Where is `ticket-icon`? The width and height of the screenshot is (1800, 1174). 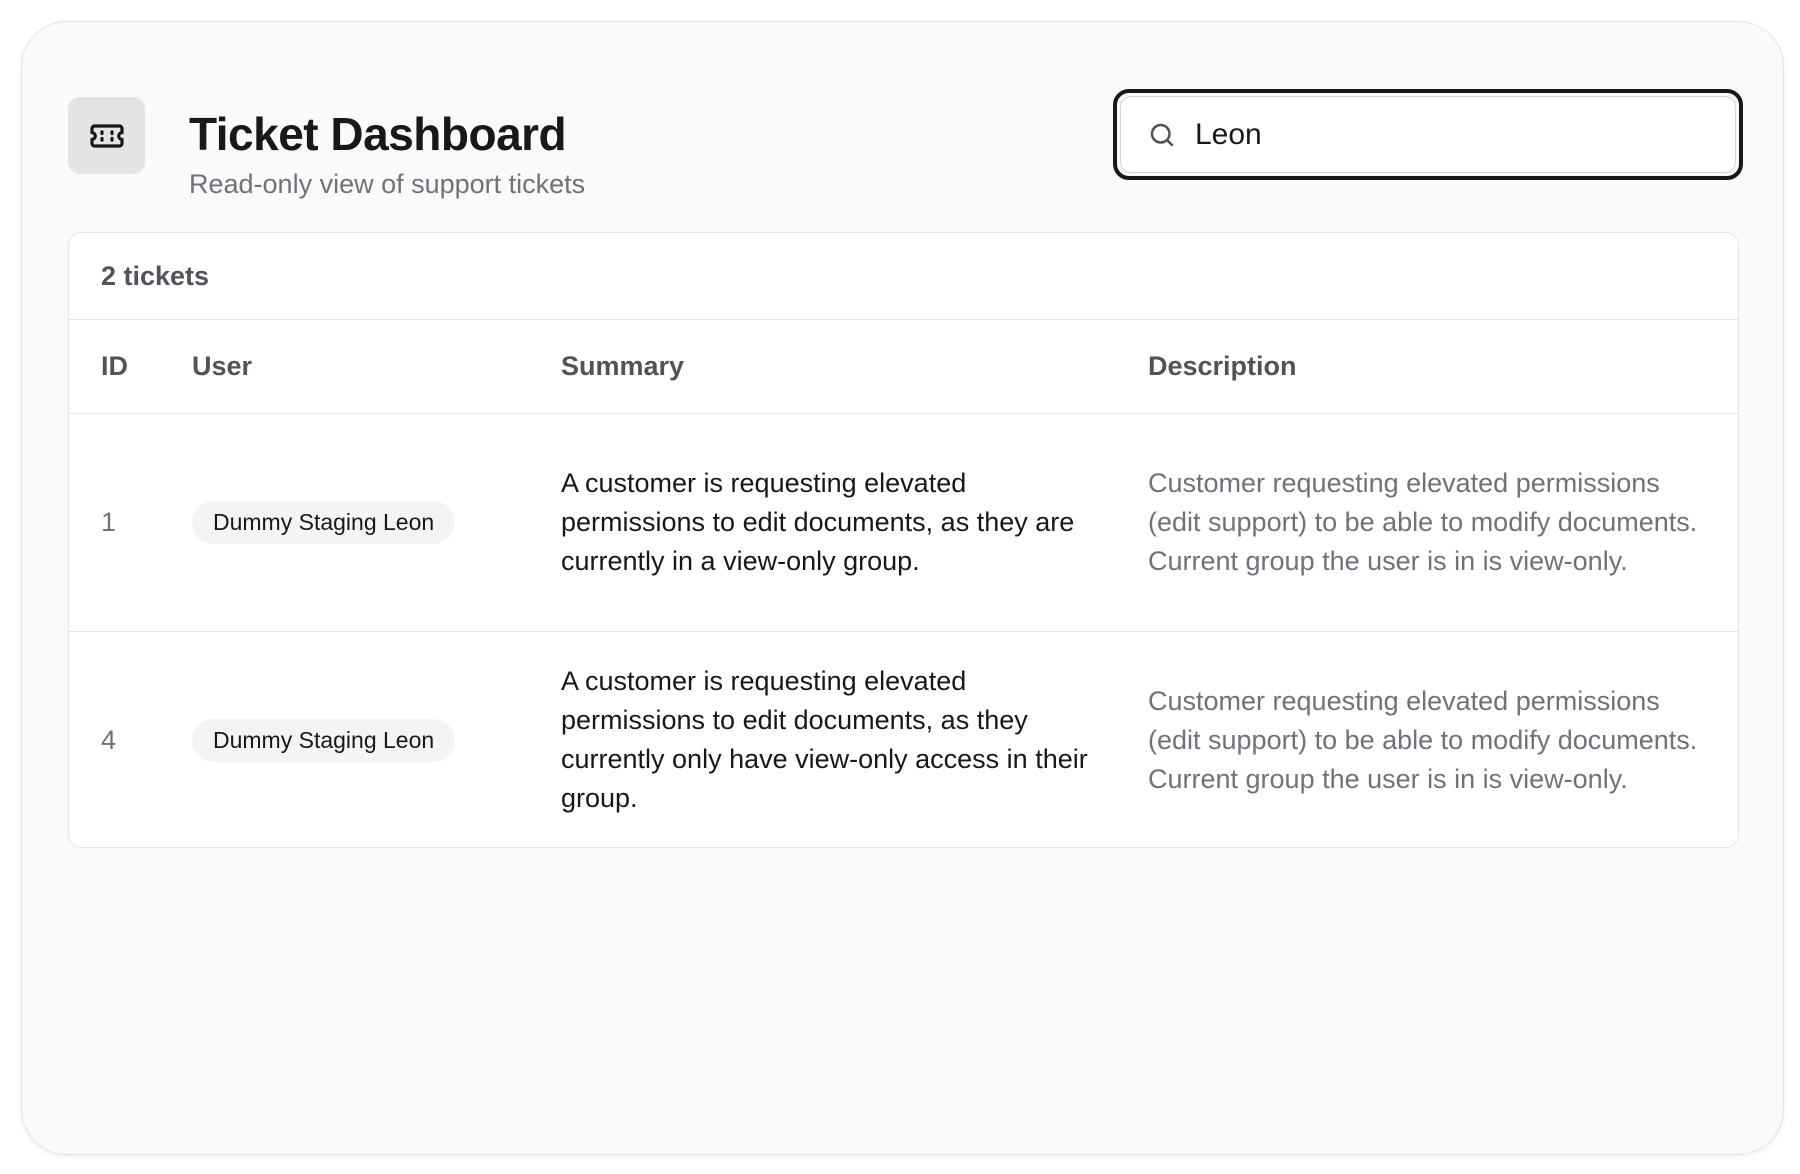
ticket-icon is located at coordinates (106, 135).